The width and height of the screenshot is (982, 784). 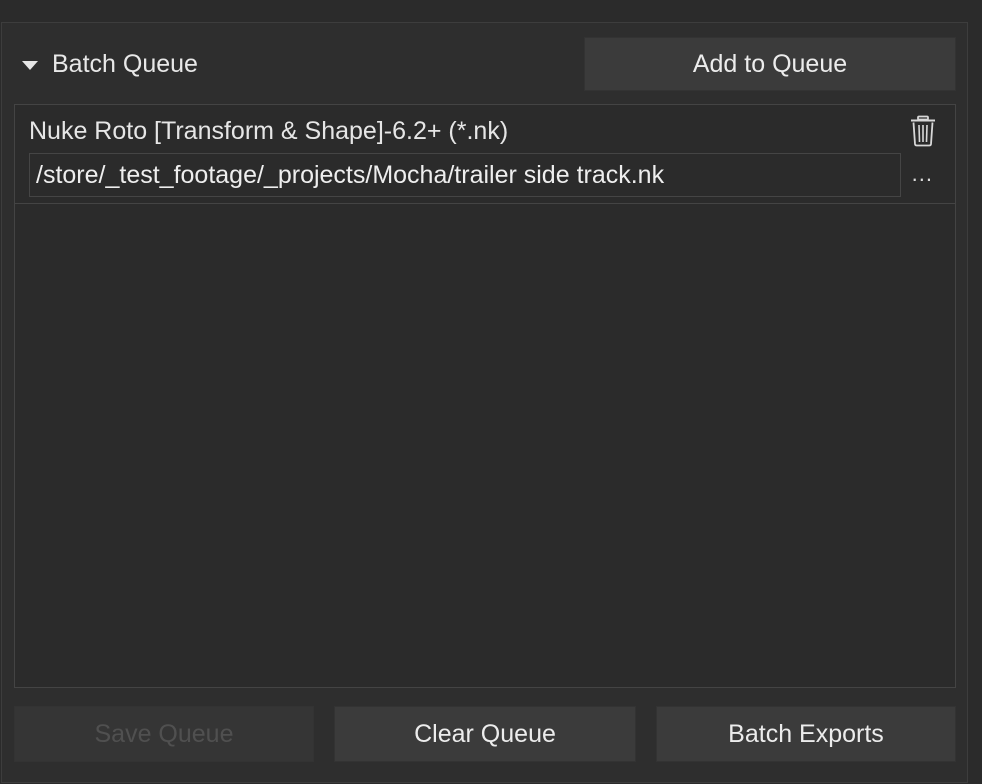 What do you see at coordinates (923, 131) in the screenshot?
I see `trash-icon` at bounding box center [923, 131].